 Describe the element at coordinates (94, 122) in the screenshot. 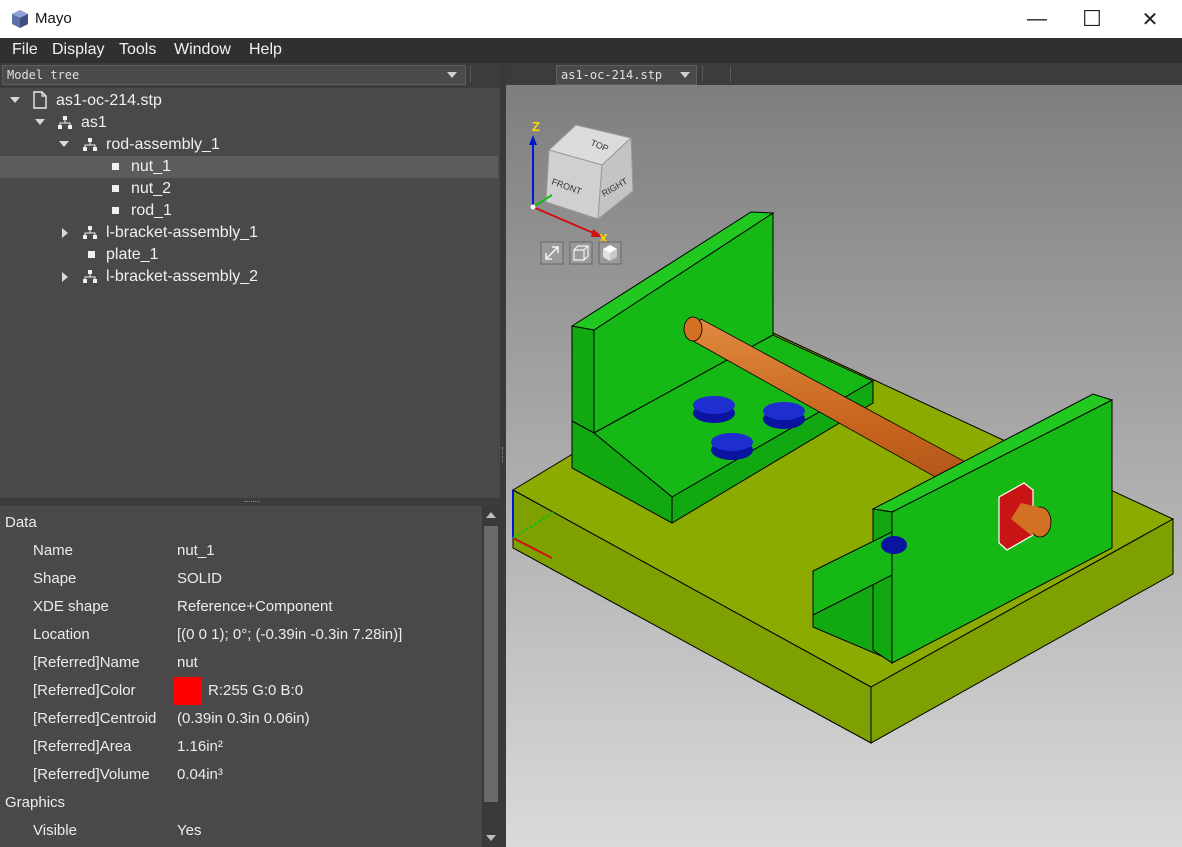

I see `tree-item-label: as1` at that location.